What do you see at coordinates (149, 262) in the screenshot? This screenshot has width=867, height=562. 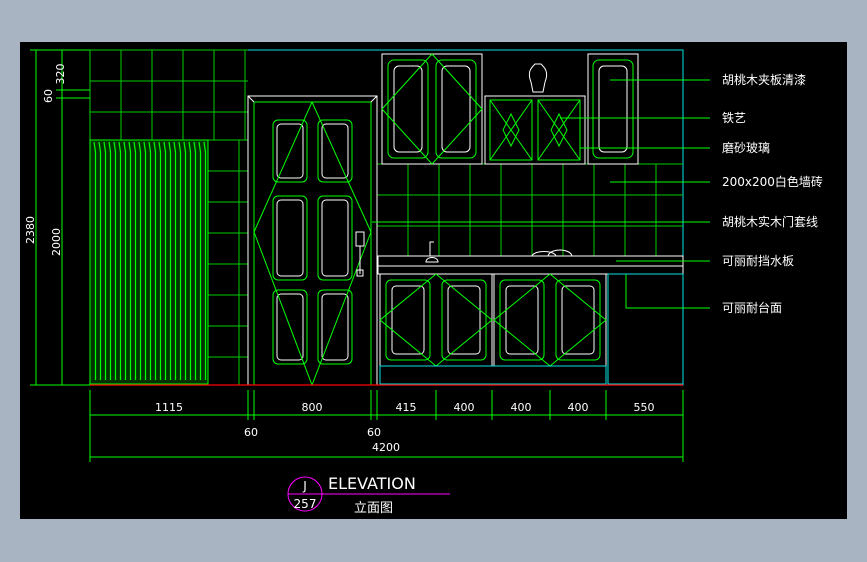 I see `curtain-panel` at bounding box center [149, 262].